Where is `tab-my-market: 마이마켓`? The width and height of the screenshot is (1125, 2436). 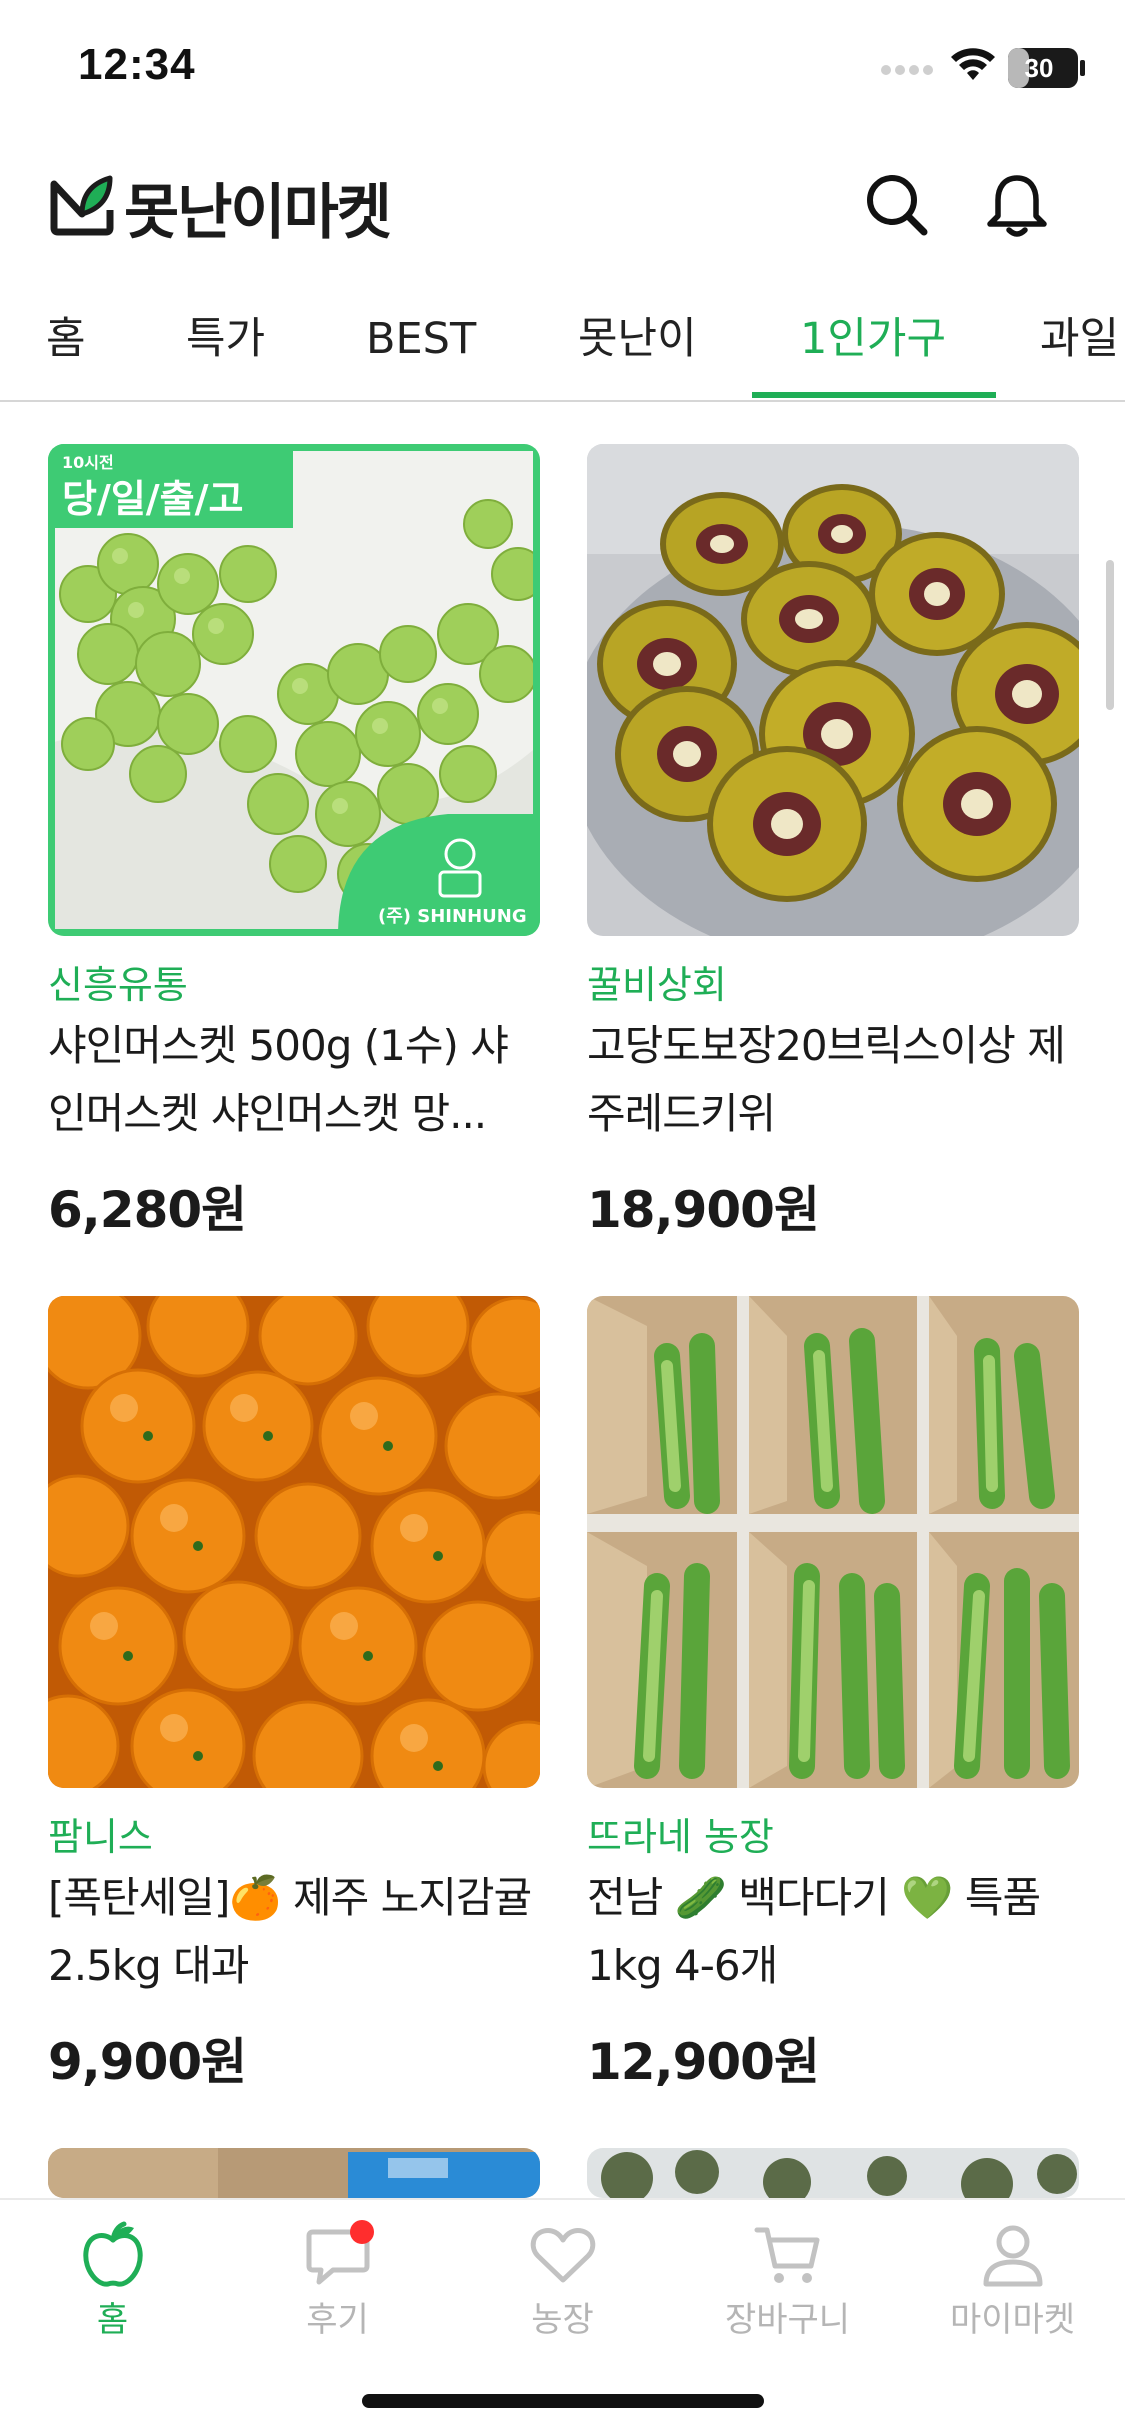
tab-my-market: 마이마켓 is located at coordinates (1012, 2275).